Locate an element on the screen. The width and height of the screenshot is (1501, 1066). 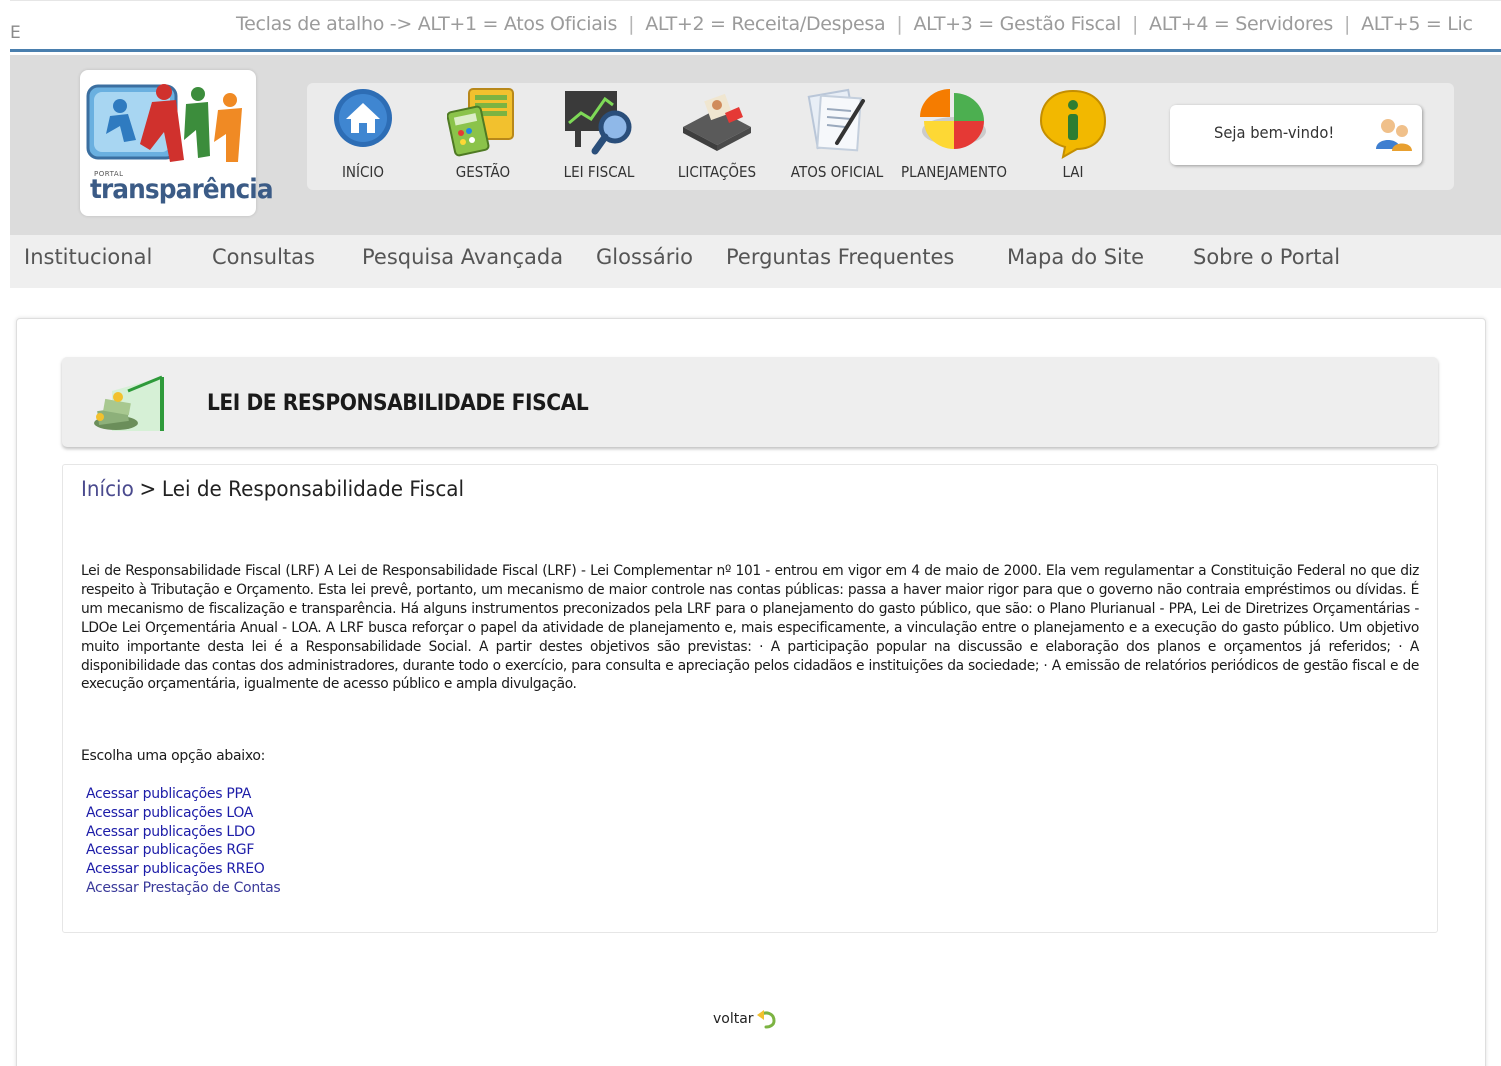
nav-lei-fiscal: LEI FISCAL is located at coordinates (599, 137).